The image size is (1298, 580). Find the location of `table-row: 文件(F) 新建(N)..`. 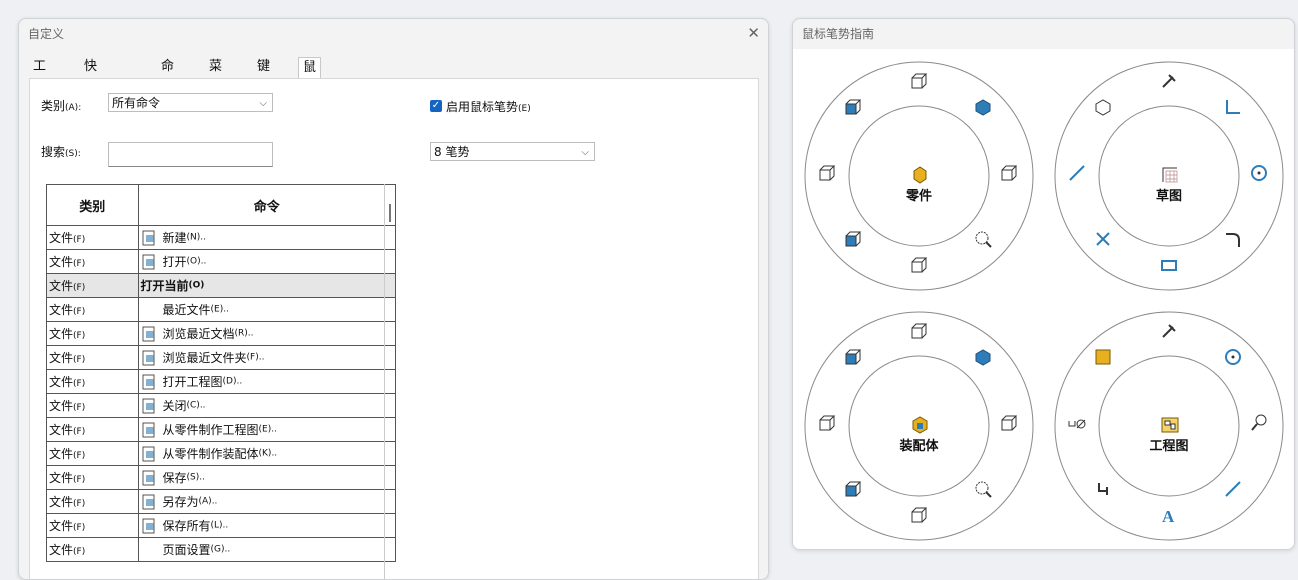

table-row: 文件(F) 新建(N).. is located at coordinates (221, 237).